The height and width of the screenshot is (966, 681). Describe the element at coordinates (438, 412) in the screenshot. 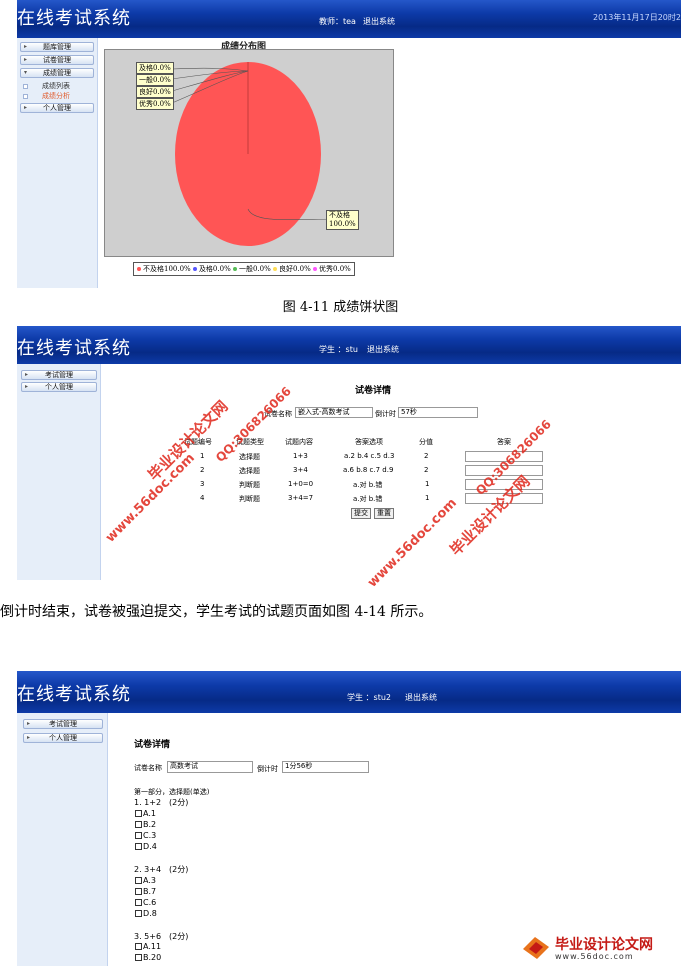

I see `countdown-field: 57秒` at that location.